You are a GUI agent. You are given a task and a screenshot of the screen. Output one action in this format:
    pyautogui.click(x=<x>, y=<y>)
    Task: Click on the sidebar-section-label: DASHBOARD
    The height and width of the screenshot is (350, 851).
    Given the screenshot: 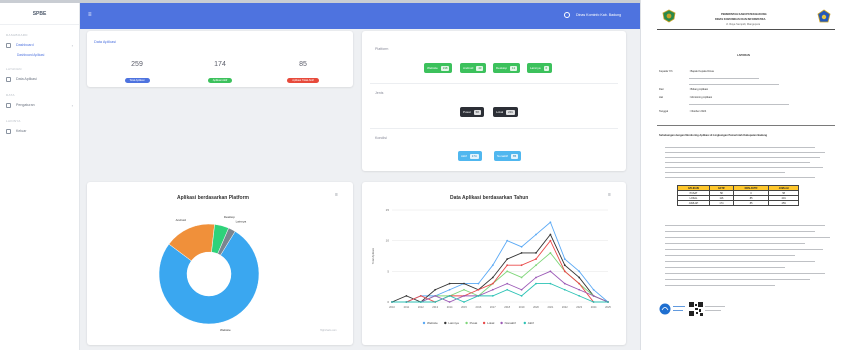 What is the action you would take?
    pyautogui.click(x=17, y=35)
    